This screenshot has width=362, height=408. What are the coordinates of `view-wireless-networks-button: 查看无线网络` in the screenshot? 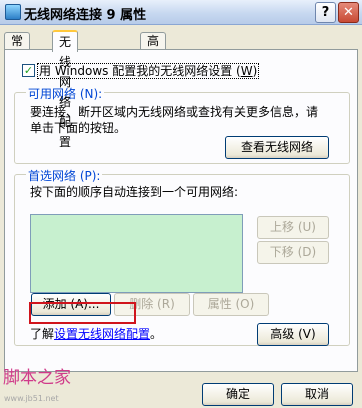 It's located at (277, 147).